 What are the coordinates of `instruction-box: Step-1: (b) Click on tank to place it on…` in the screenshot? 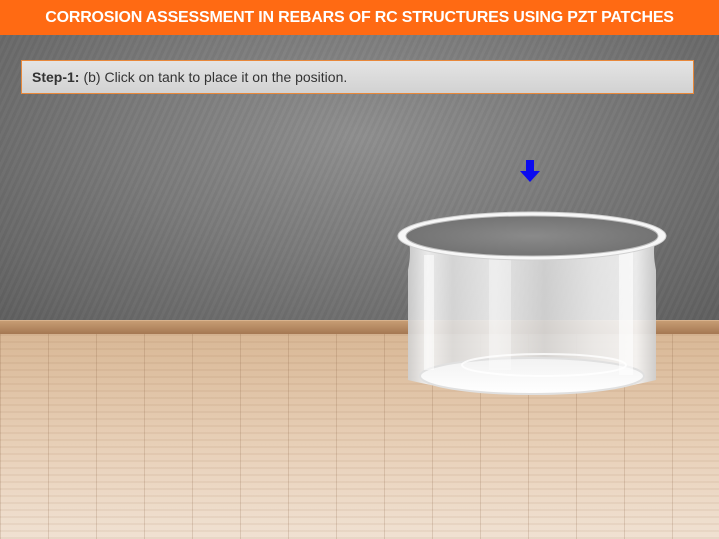 It's located at (357, 77).